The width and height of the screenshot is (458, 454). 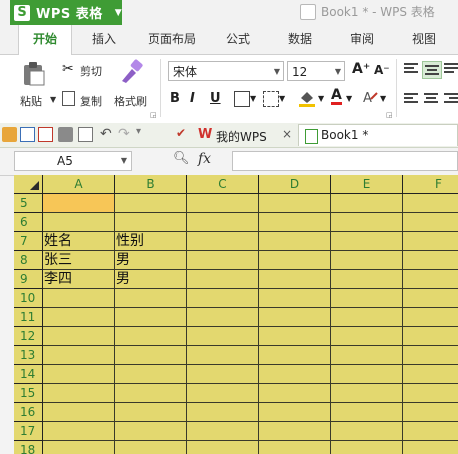 I want to click on format-painter-icon, so click(x=131, y=72).